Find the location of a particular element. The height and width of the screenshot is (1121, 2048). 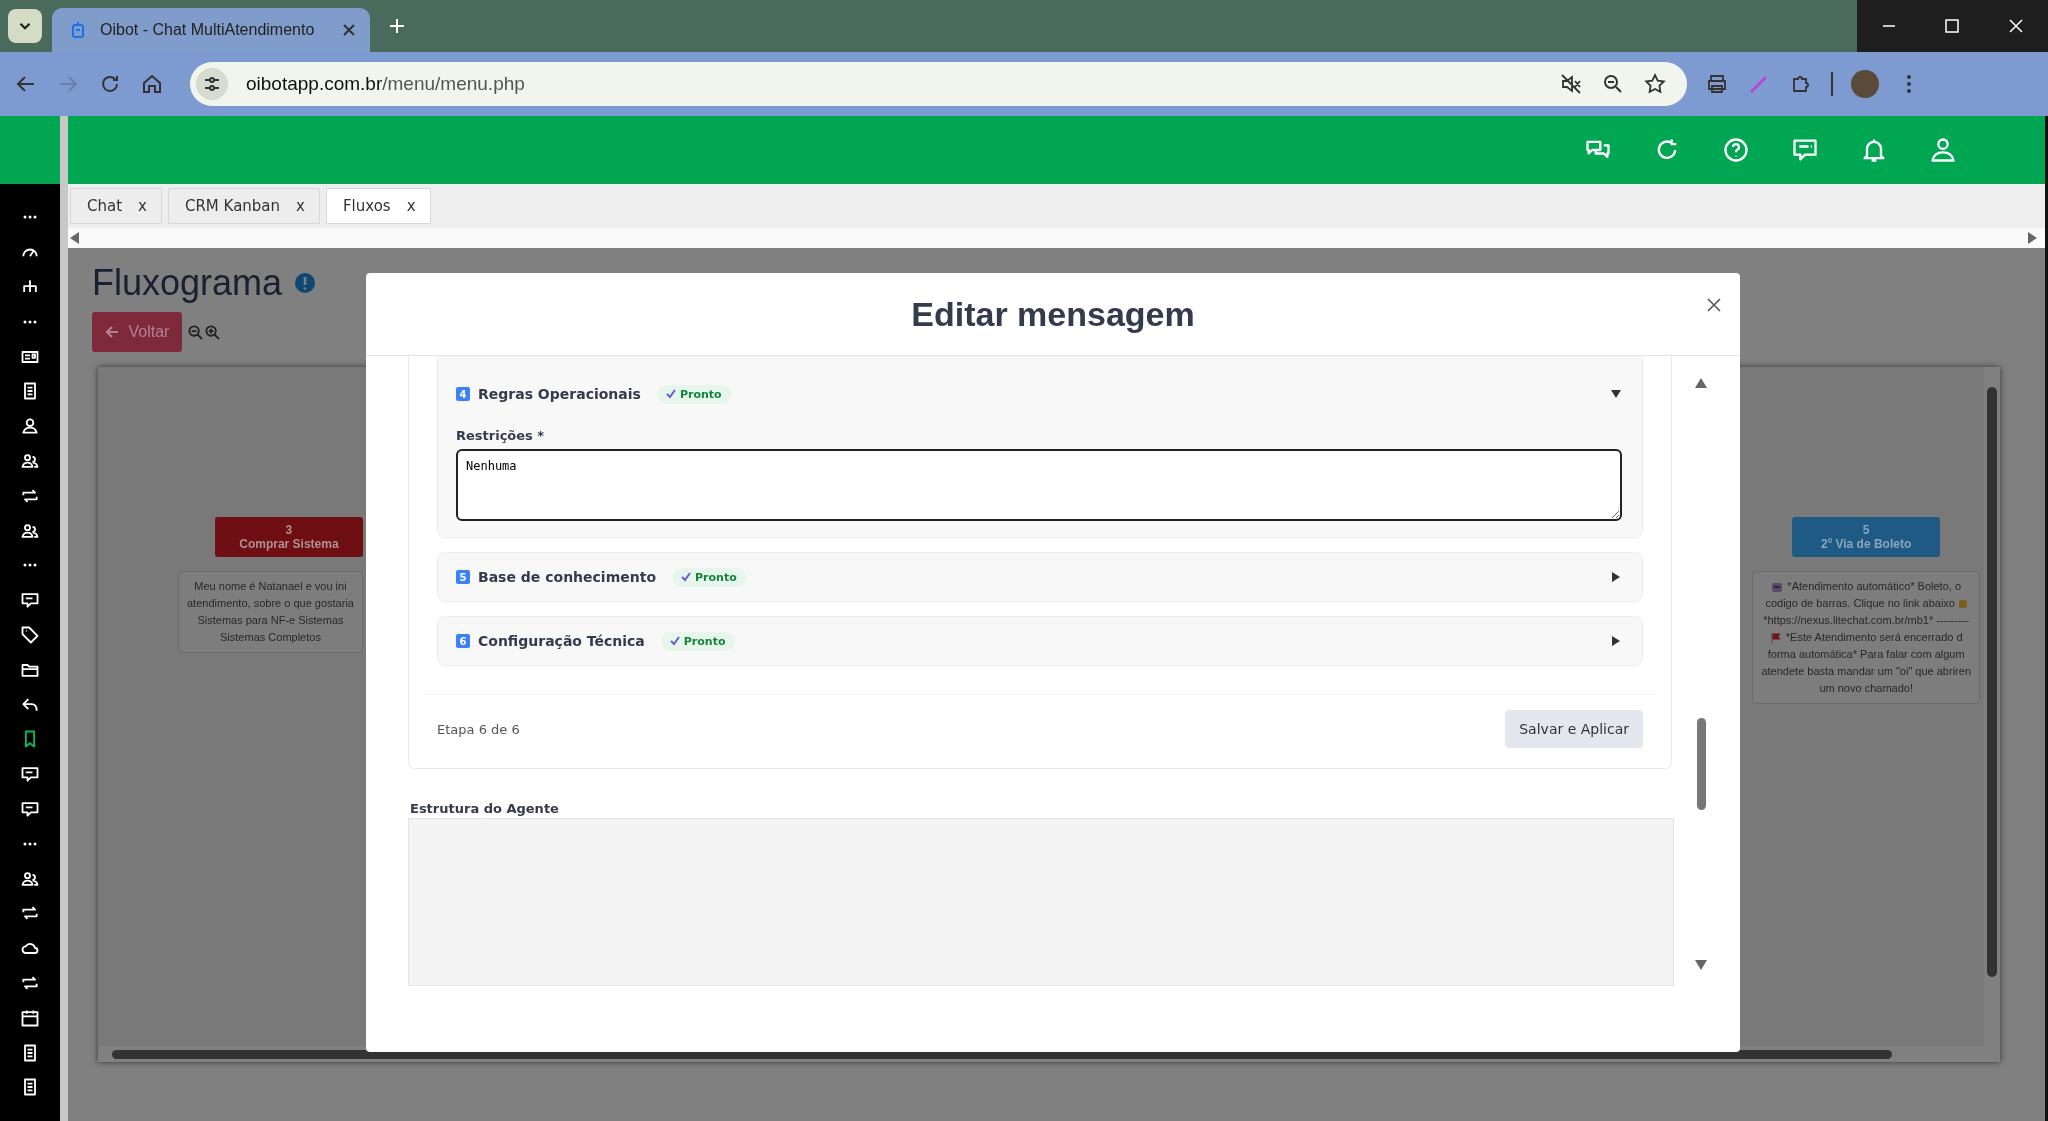

section-title: Configuração Técnica is located at coordinates (561, 641).